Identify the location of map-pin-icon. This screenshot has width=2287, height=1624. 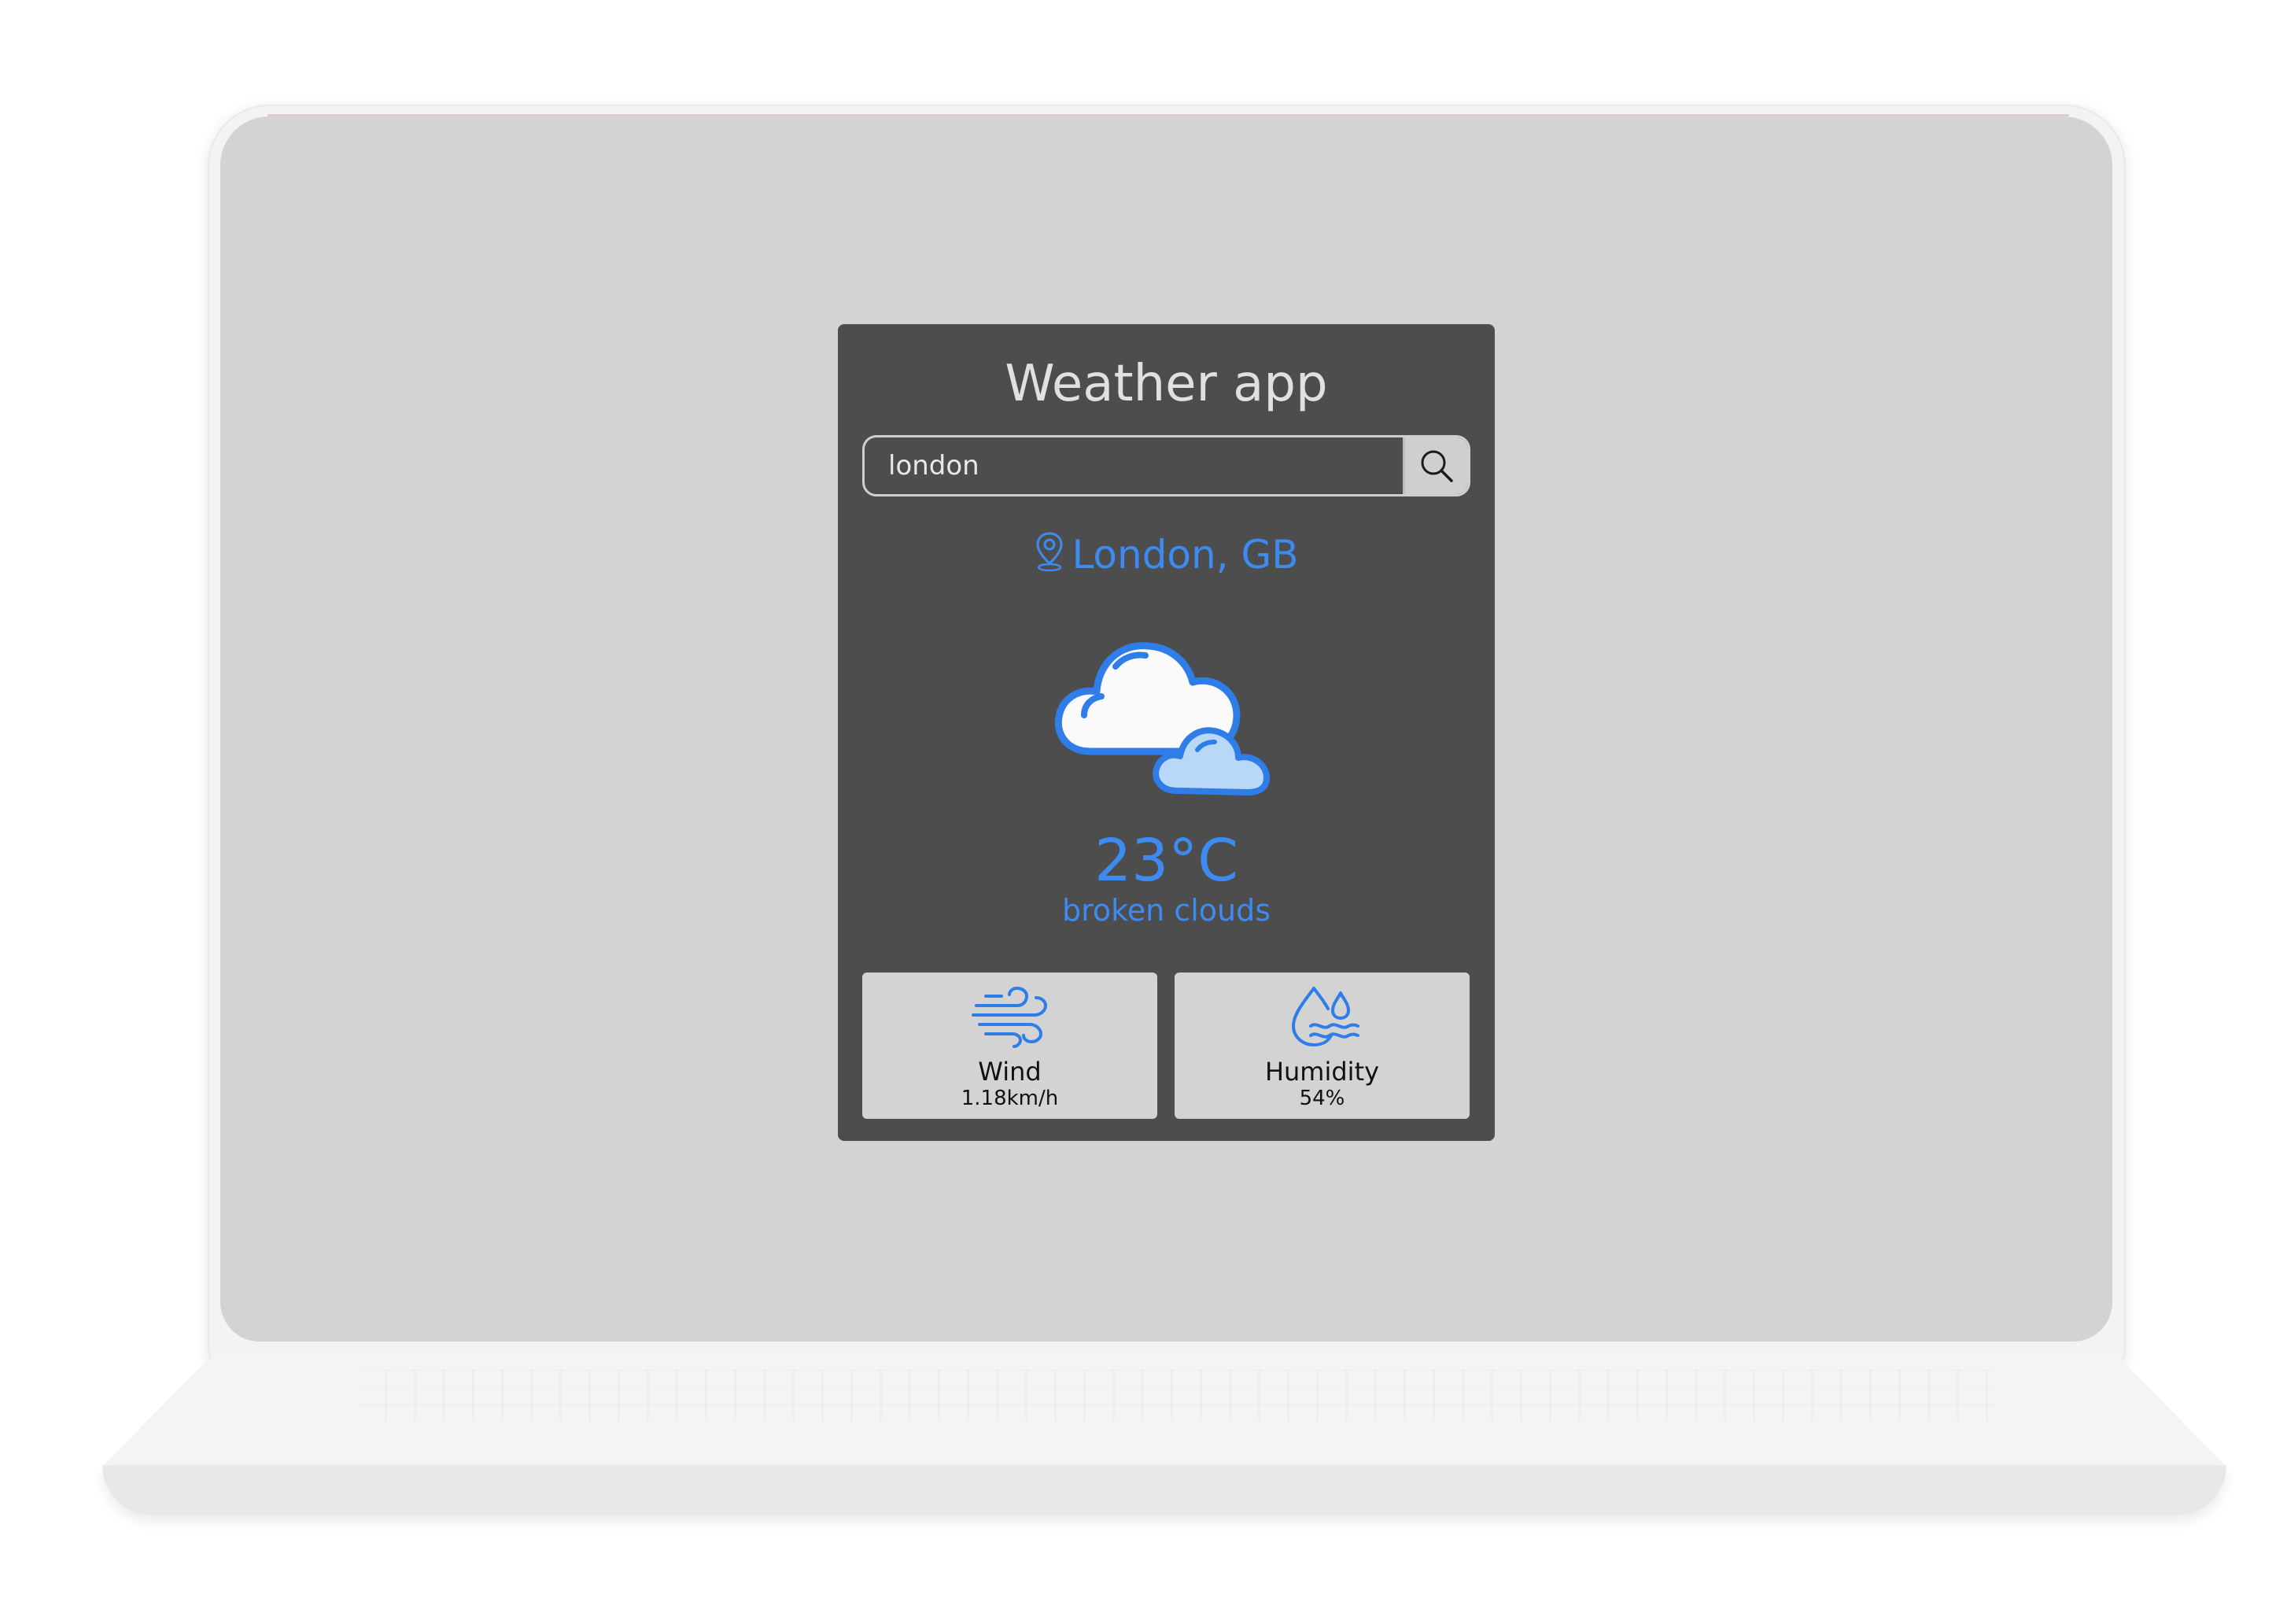
(1049, 552).